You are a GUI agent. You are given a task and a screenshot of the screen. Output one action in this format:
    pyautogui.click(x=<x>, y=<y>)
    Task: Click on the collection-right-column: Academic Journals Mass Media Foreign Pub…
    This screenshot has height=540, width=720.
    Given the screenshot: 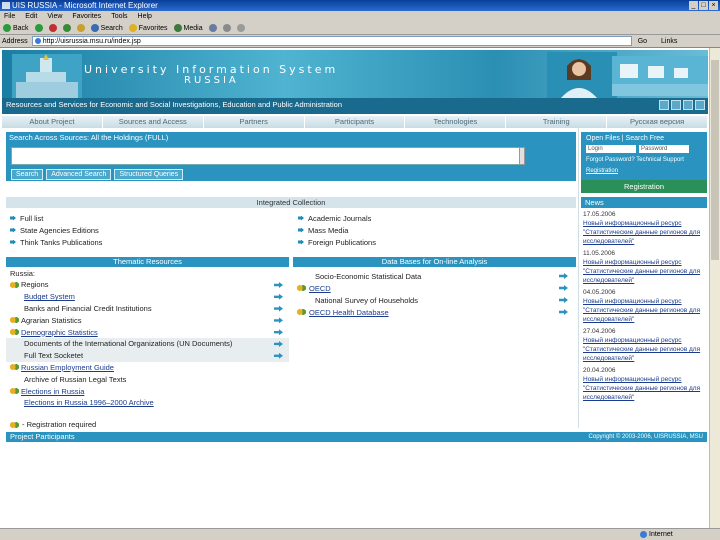 What is the action you would take?
    pyautogui.click(x=438, y=230)
    